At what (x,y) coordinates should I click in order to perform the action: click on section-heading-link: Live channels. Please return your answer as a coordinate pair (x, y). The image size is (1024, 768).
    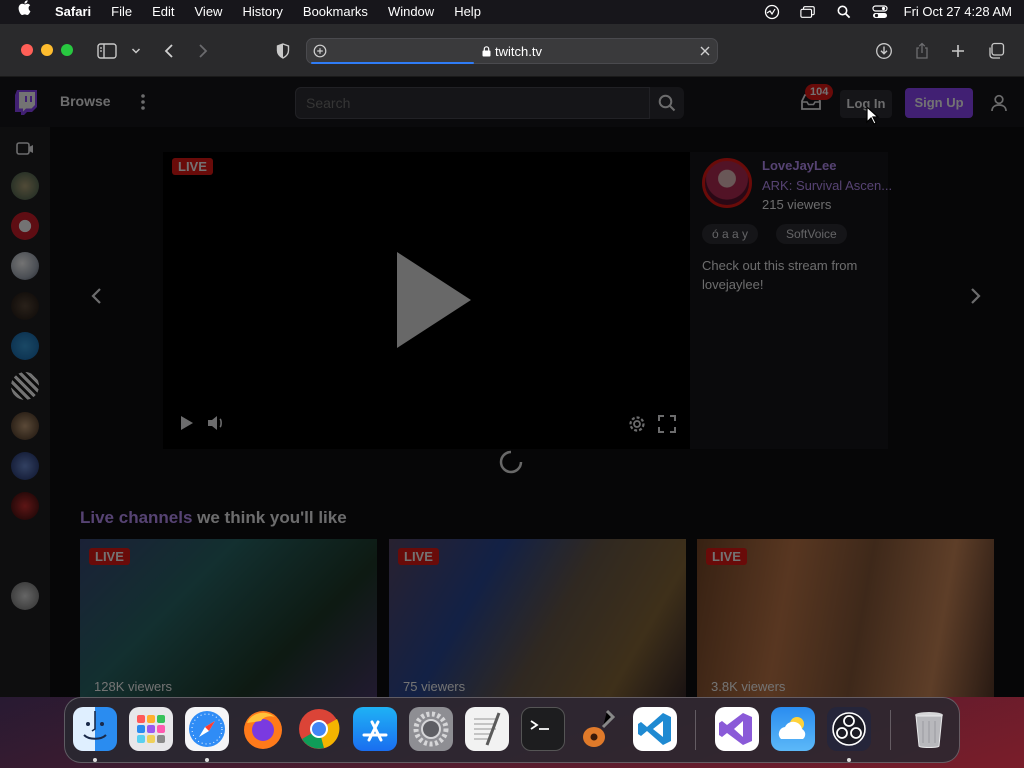
    Looking at the image, I should click on (136, 517).